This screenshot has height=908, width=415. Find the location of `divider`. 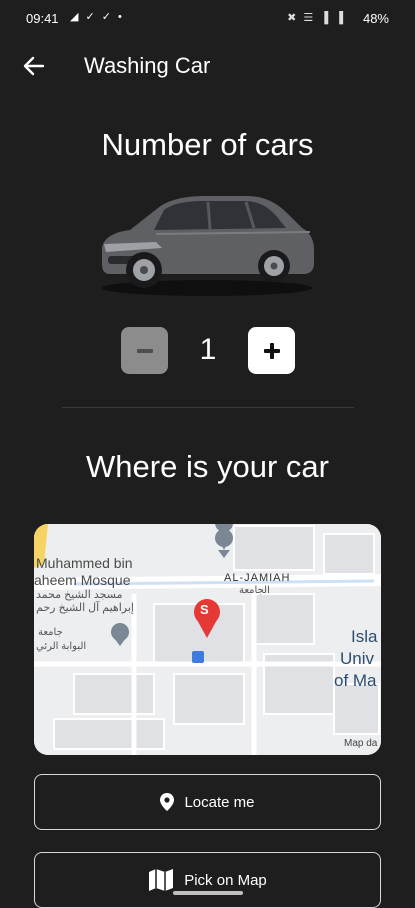

divider is located at coordinates (208, 407).